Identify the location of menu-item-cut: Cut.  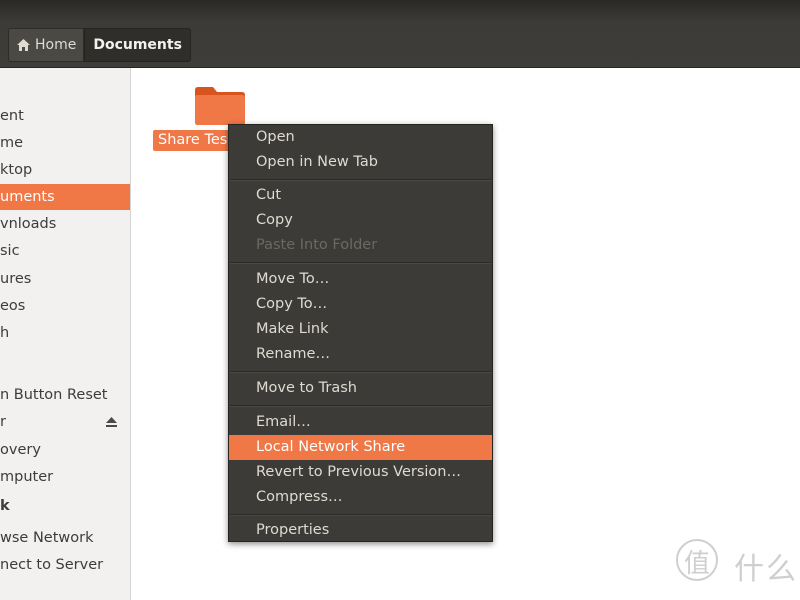
(360, 195).